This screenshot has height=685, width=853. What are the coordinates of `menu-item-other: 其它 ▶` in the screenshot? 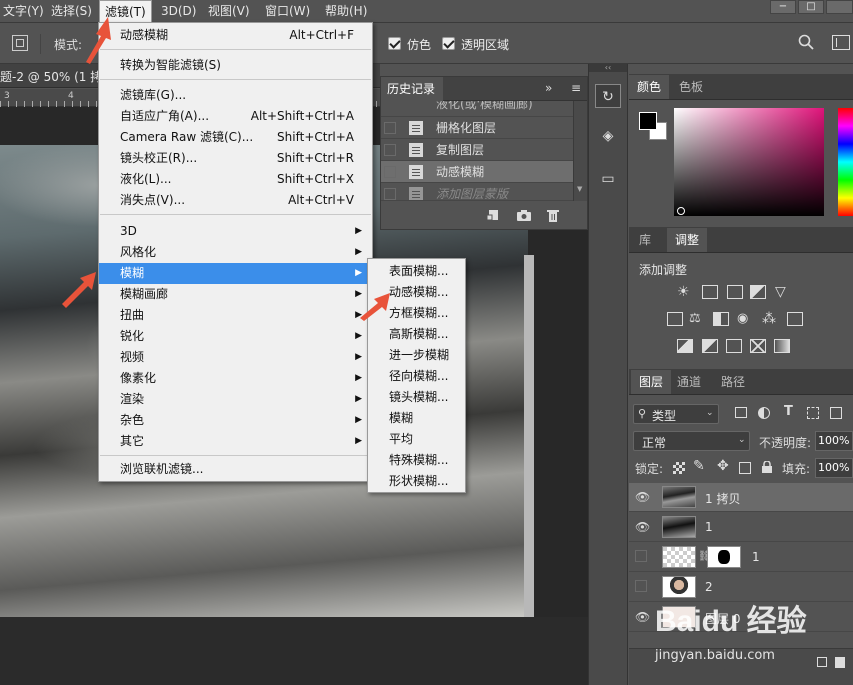 It's located at (235, 441).